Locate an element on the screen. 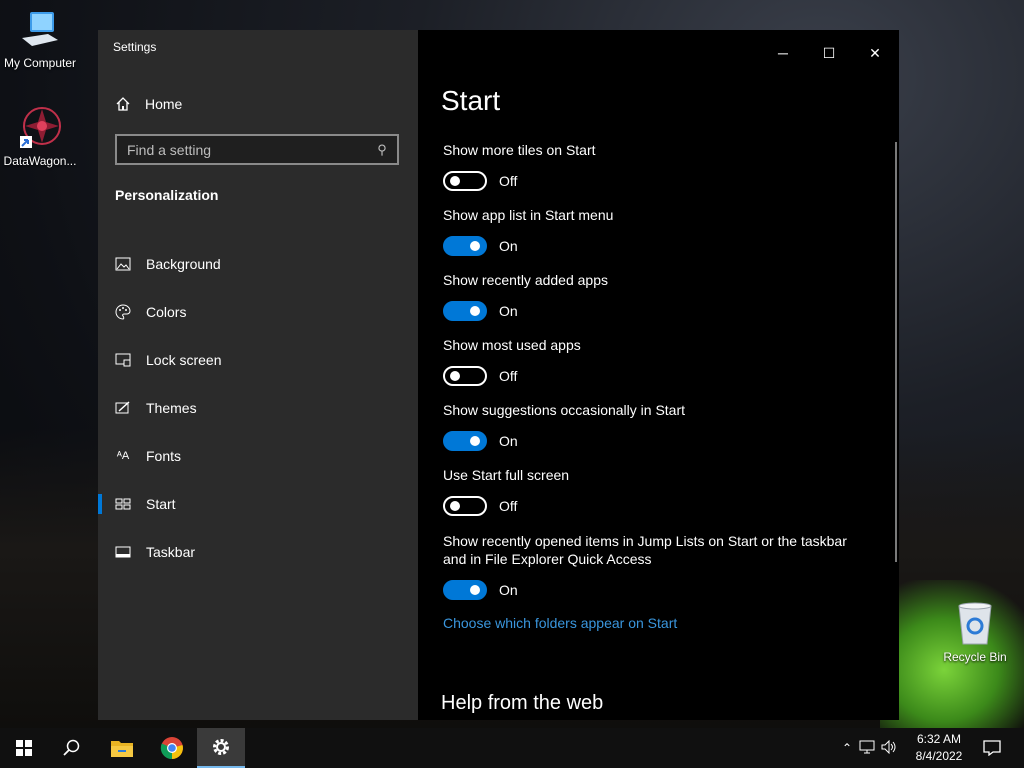 The width and height of the screenshot is (1024, 768). notification-icon is located at coordinates (992, 748).